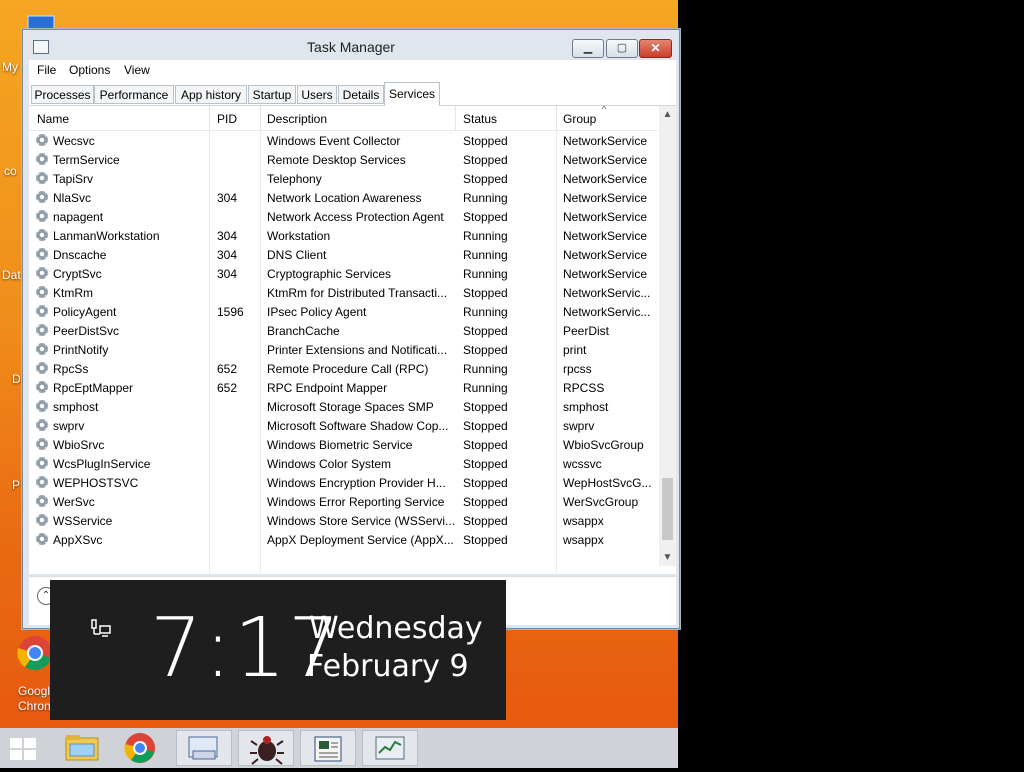 This screenshot has width=1024, height=772. Describe the element at coordinates (260, 118) in the screenshot. I see `header-separator` at that location.